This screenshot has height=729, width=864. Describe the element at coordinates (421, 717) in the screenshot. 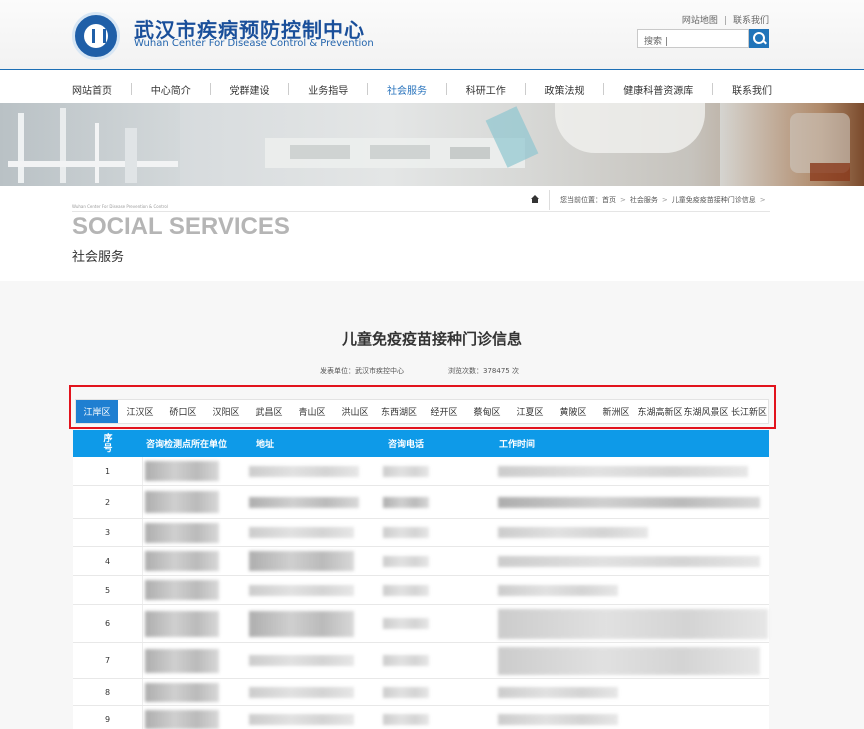

I see `table-row: 9` at that location.